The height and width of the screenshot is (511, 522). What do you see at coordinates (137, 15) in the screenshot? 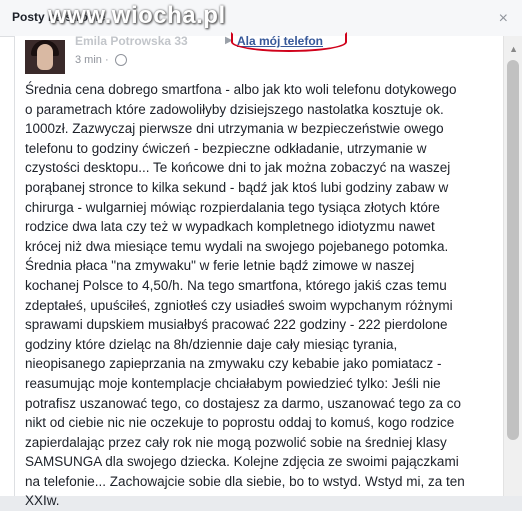
I see `watermark: www.wiocha.pl` at bounding box center [137, 15].